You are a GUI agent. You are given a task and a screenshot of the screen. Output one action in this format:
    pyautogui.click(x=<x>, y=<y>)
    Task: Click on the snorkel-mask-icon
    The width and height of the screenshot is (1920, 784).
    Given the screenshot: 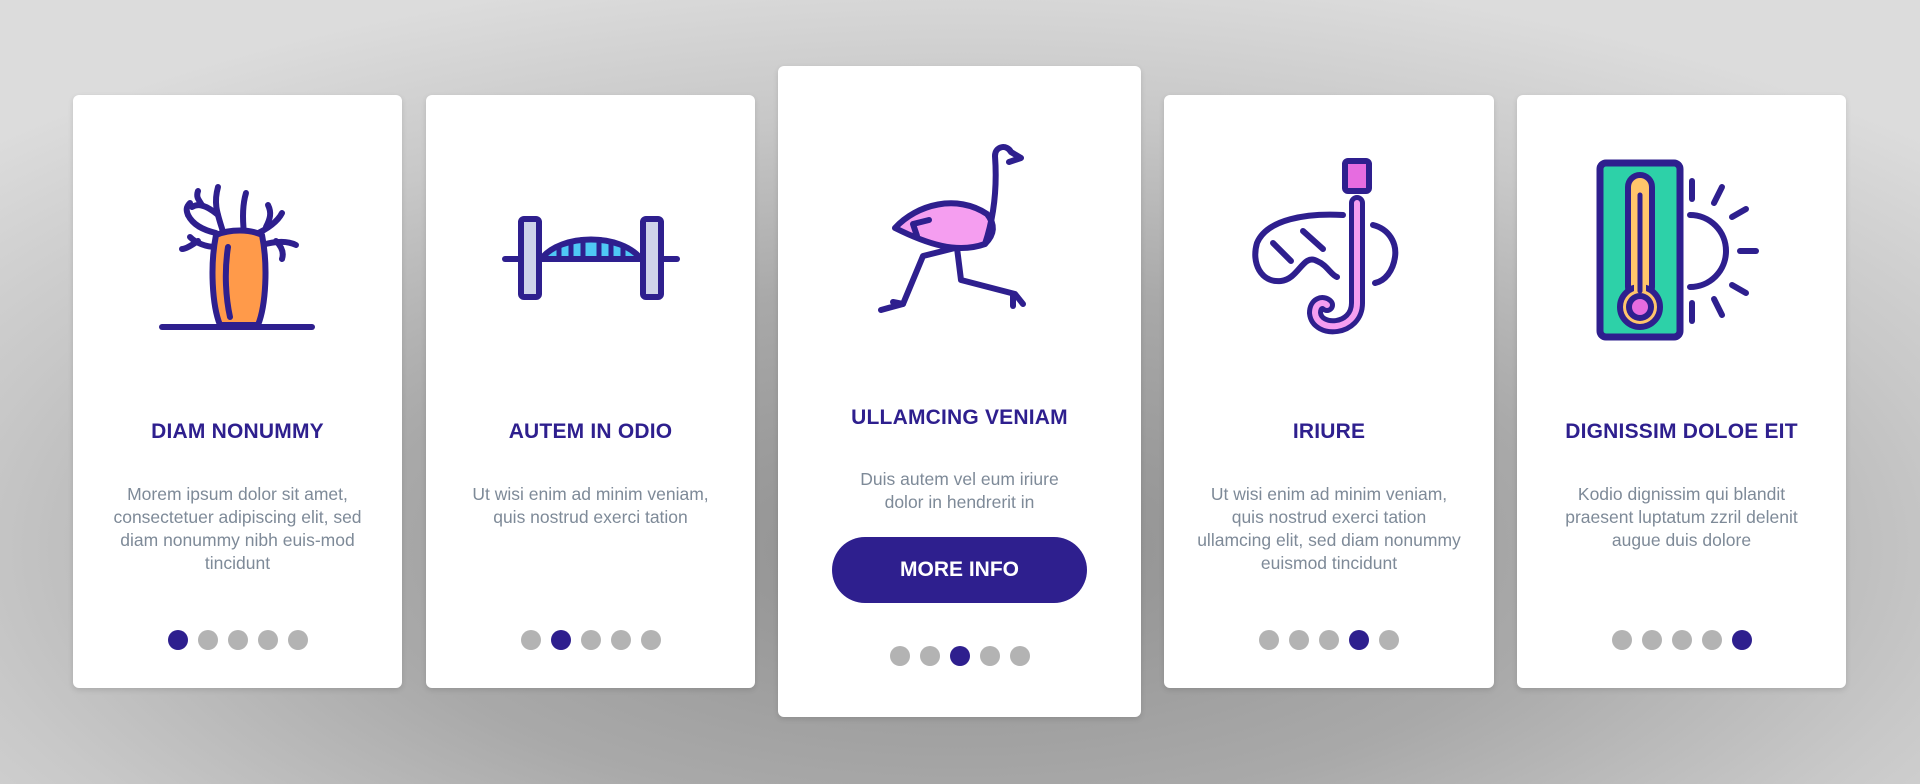 What is the action you would take?
    pyautogui.click(x=1329, y=248)
    